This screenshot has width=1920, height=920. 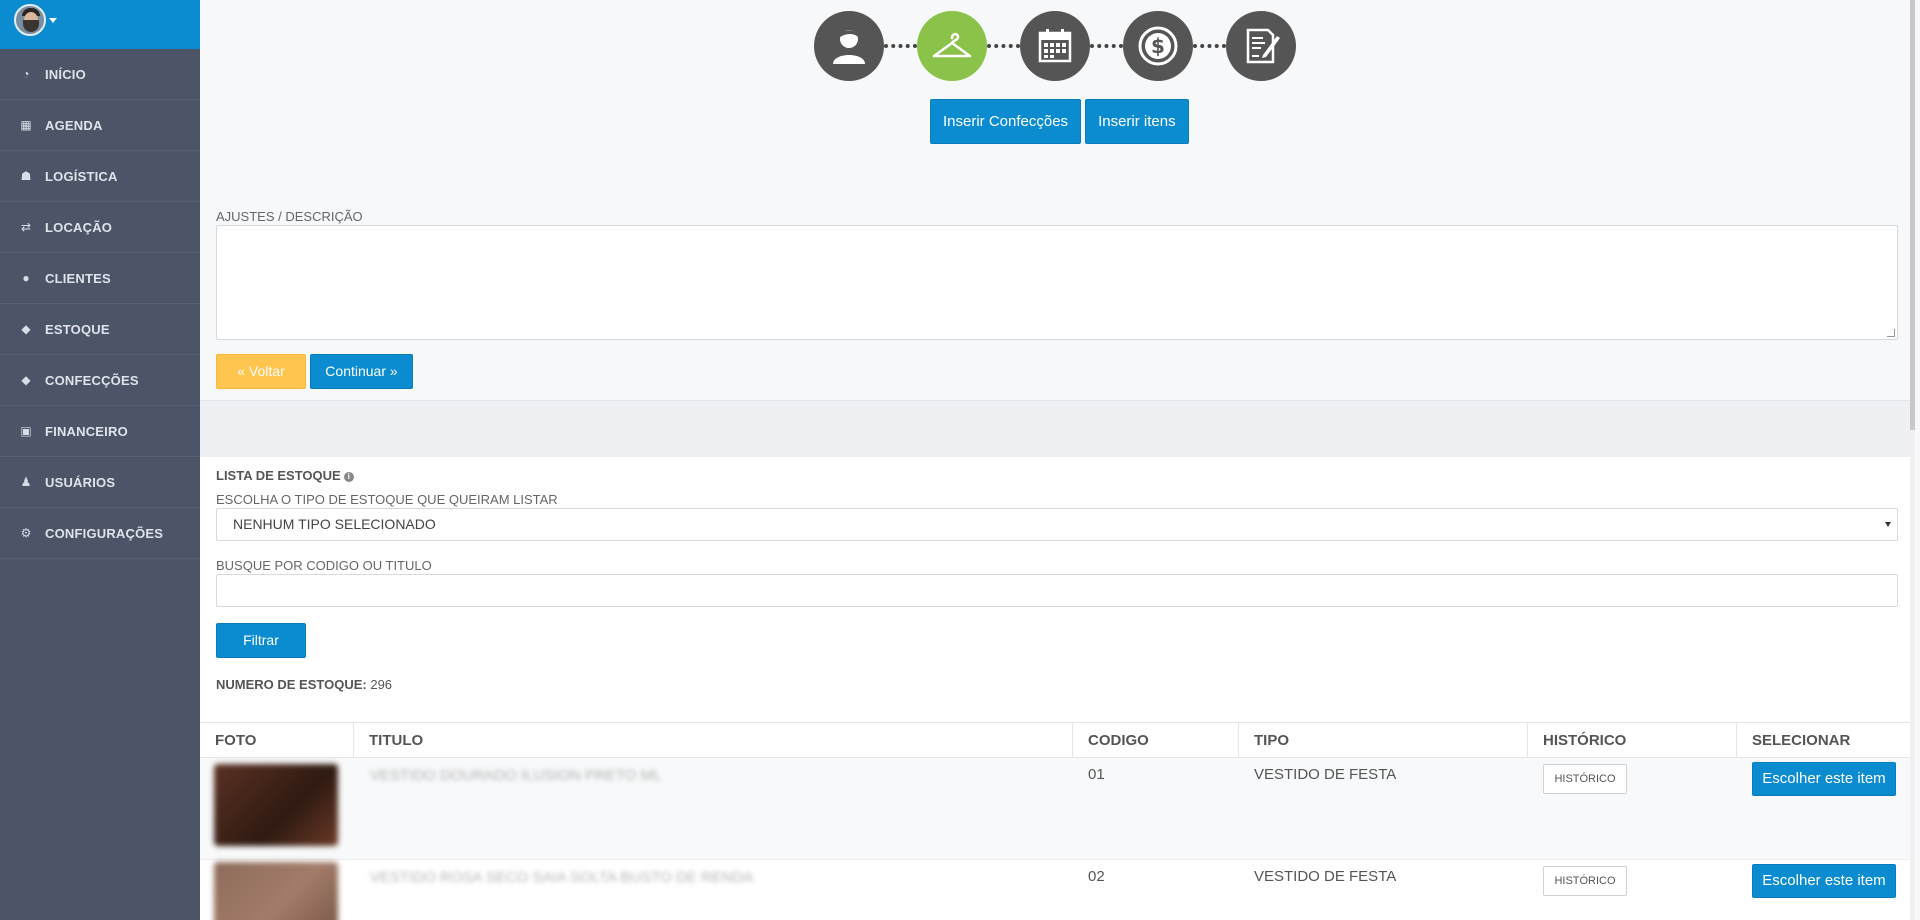 I want to click on step-payment: $, so click(x=1158, y=46).